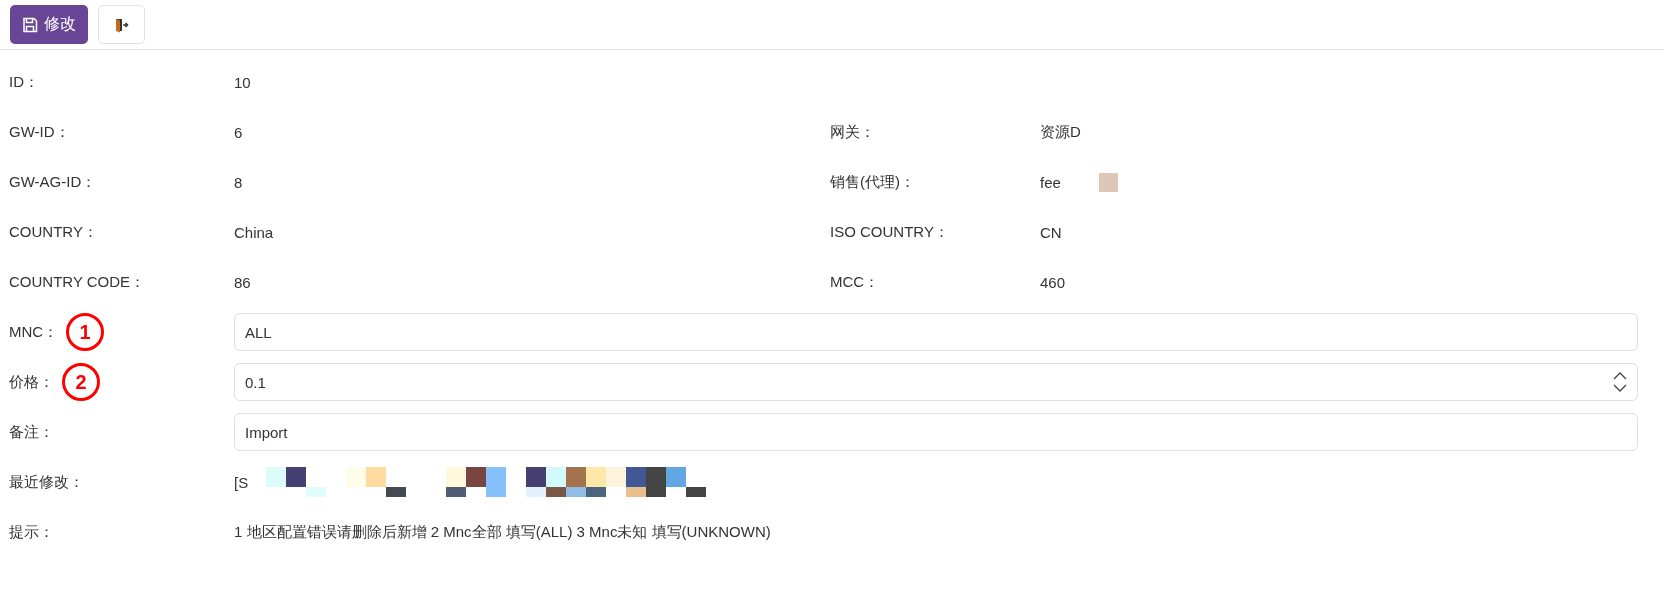 The width and height of the screenshot is (1664, 596). What do you see at coordinates (53, 182) in the screenshot?
I see `field-label: GW-AG-ID：` at bounding box center [53, 182].